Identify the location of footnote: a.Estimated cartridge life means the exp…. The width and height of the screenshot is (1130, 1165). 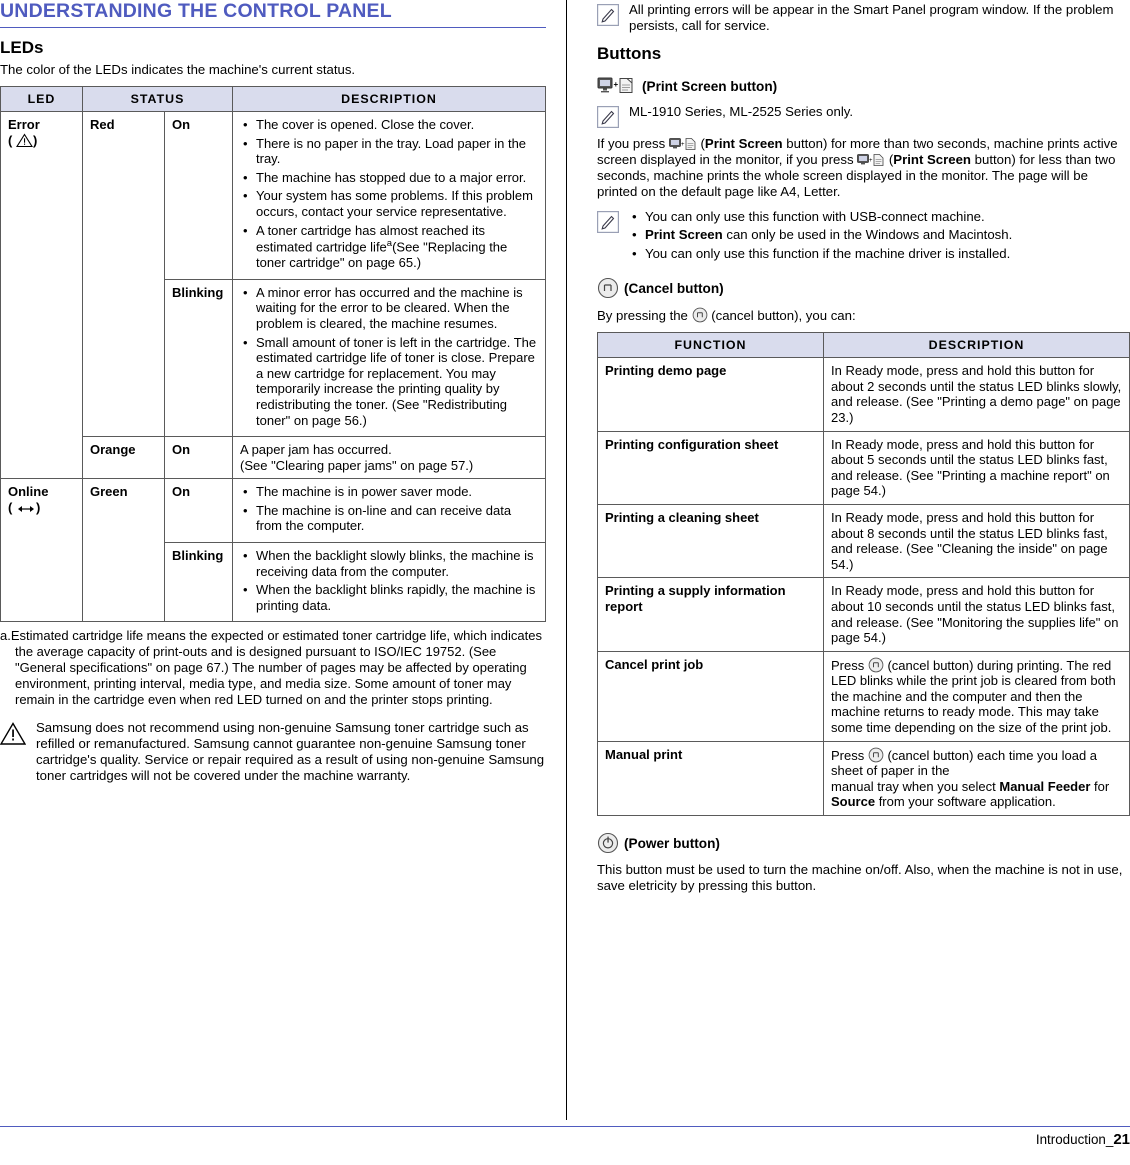
(273, 667).